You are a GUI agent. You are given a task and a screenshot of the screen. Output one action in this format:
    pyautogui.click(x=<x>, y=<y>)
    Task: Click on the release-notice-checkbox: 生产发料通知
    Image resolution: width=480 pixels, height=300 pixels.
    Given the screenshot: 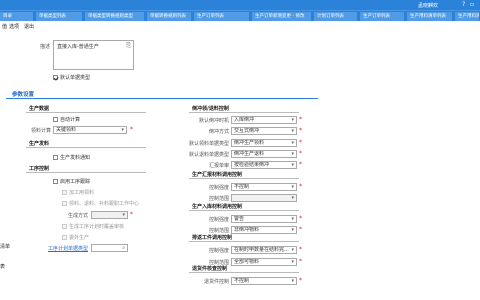 What is the action you would take?
    pyautogui.click(x=71, y=157)
    